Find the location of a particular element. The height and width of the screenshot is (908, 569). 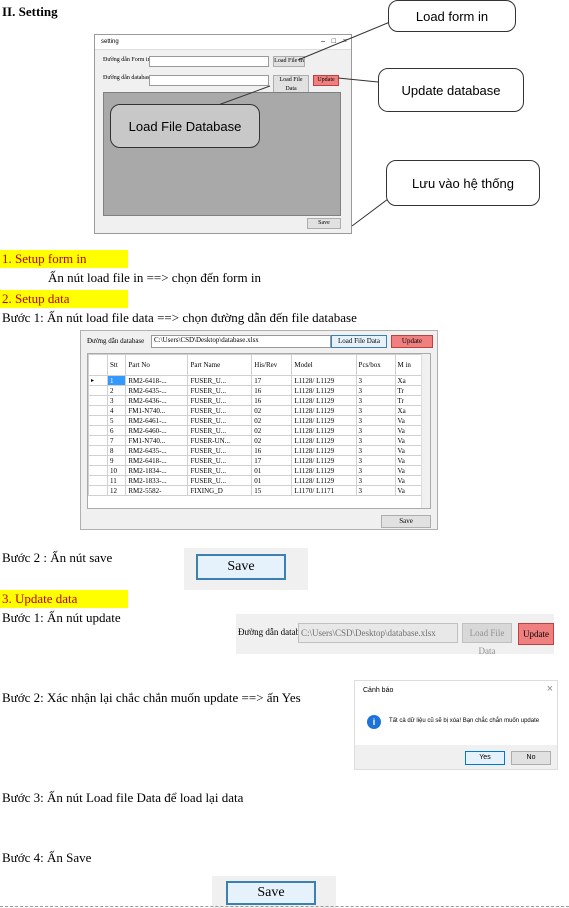

table-cell: 2 is located at coordinates (116, 390).